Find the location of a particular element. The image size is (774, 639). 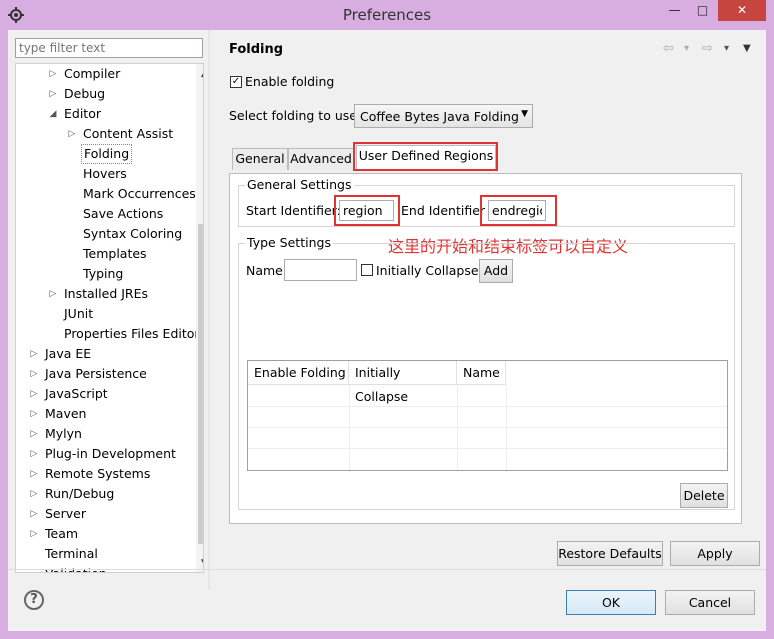

folding-types-table: Enable Folding Initially Collapse Name is located at coordinates (487, 415).